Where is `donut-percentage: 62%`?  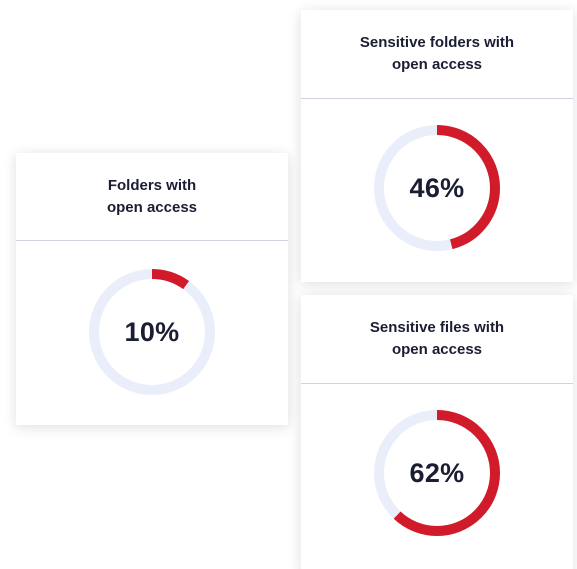
donut-percentage: 62% is located at coordinates (437, 472).